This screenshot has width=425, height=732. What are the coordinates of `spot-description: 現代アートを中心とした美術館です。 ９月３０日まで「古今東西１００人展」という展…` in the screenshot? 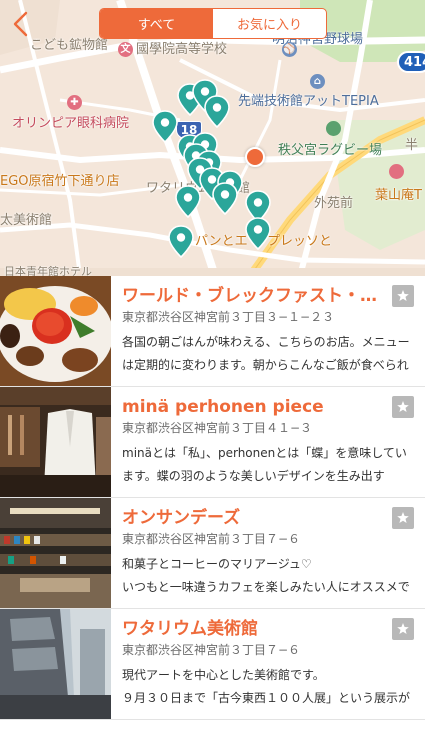 It's located at (266, 686).